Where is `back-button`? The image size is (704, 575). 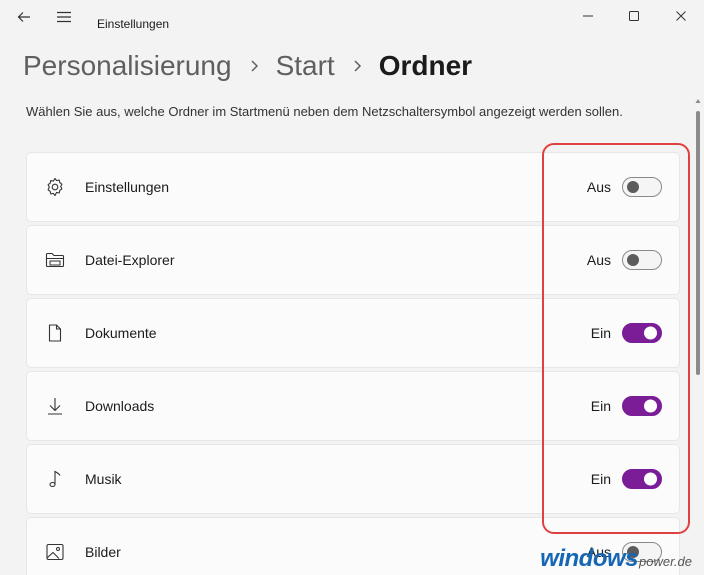 back-button is located at coordinates (24, 17).